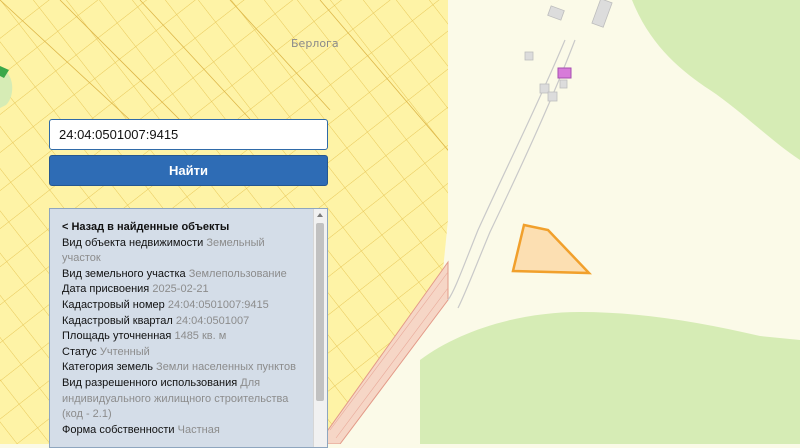 This screenshot has height=448, width=800. I want to click on info-row: Кадастровый номер 24:04:0501007:9415, so click(183, 306).